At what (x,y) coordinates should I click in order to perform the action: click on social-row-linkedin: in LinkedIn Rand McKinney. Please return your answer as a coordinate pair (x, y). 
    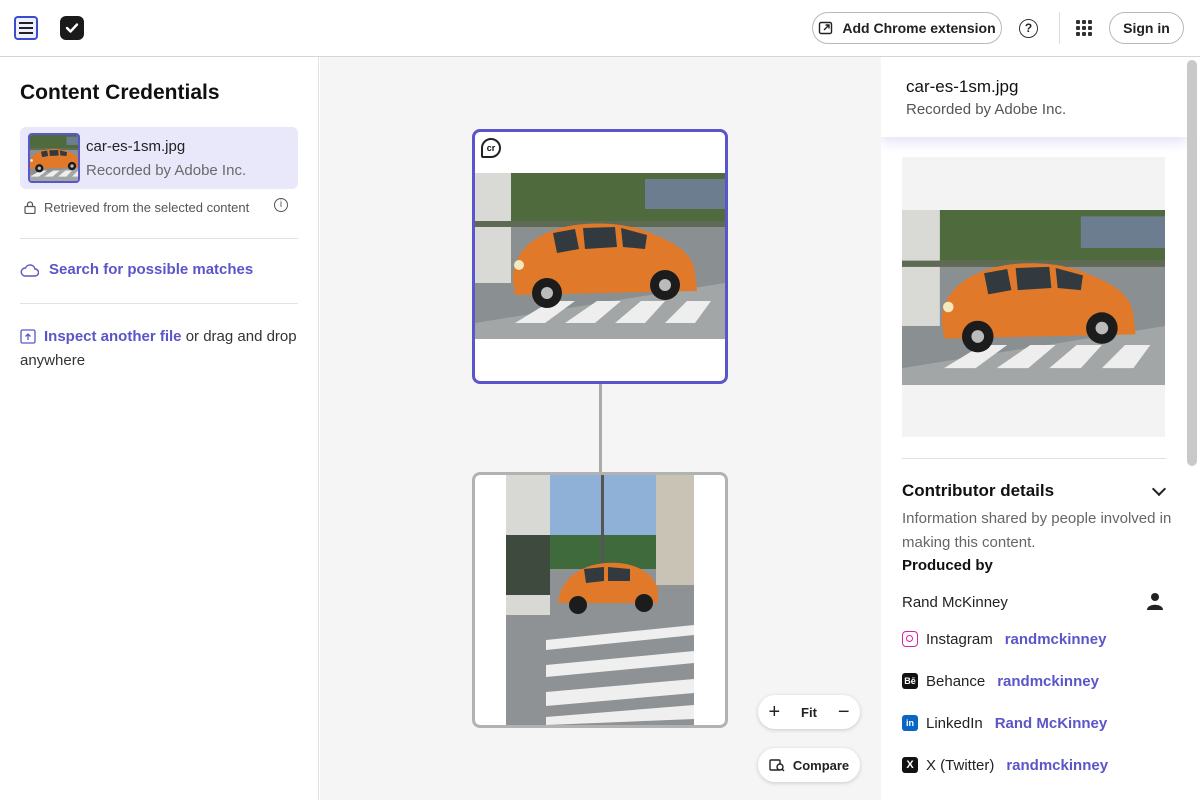
    Looking at the image, I should click on (1004, 723).